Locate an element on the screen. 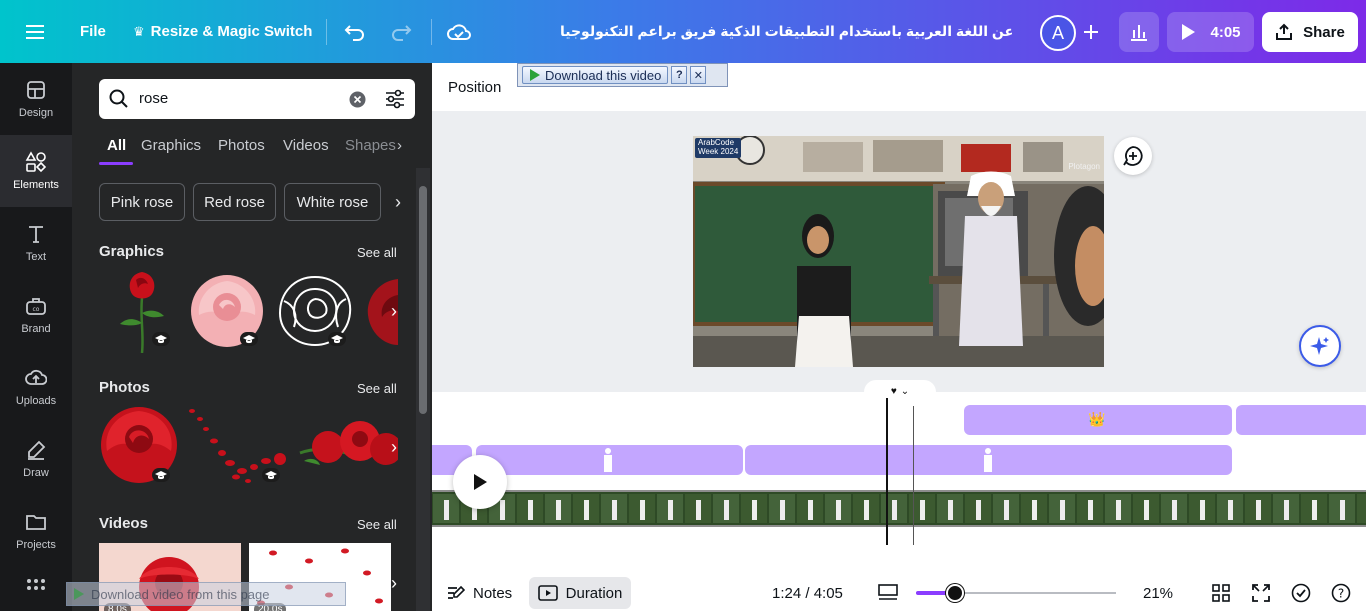 The image size is (1366, 611). chip-white-rose: White rose is located at coordinates (332, 202).